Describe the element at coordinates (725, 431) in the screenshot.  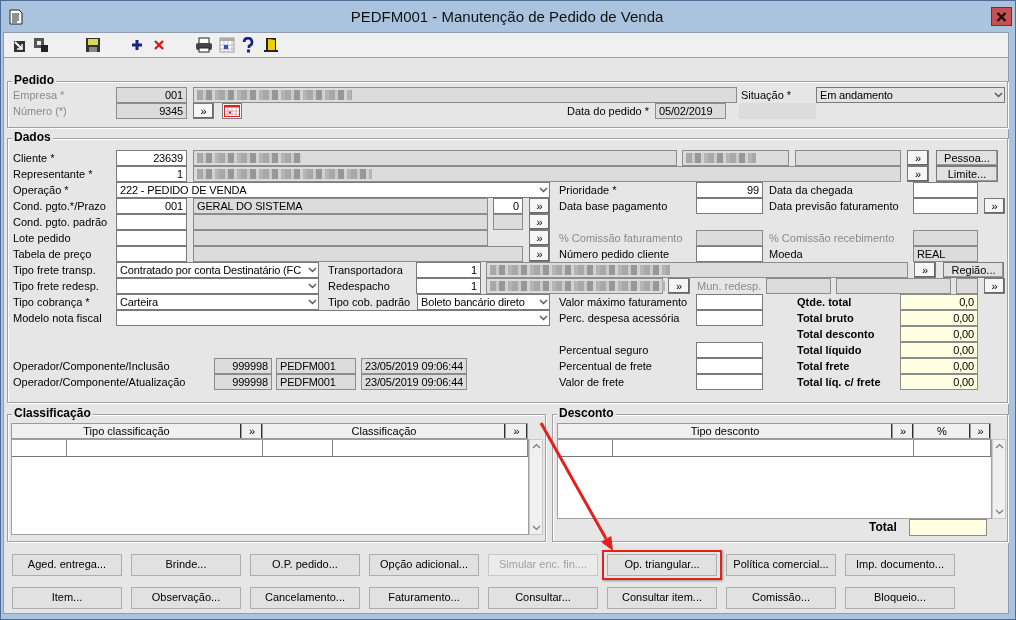
I see `column-header: Tipo desconto` at that location.